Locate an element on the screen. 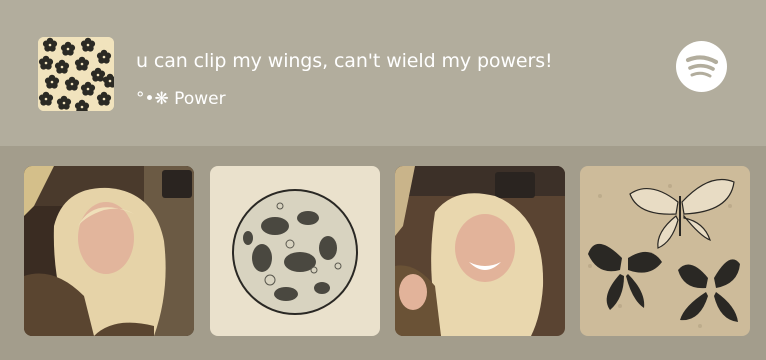  photo-woman-laughing-icon is located at coordinates (480, 251).